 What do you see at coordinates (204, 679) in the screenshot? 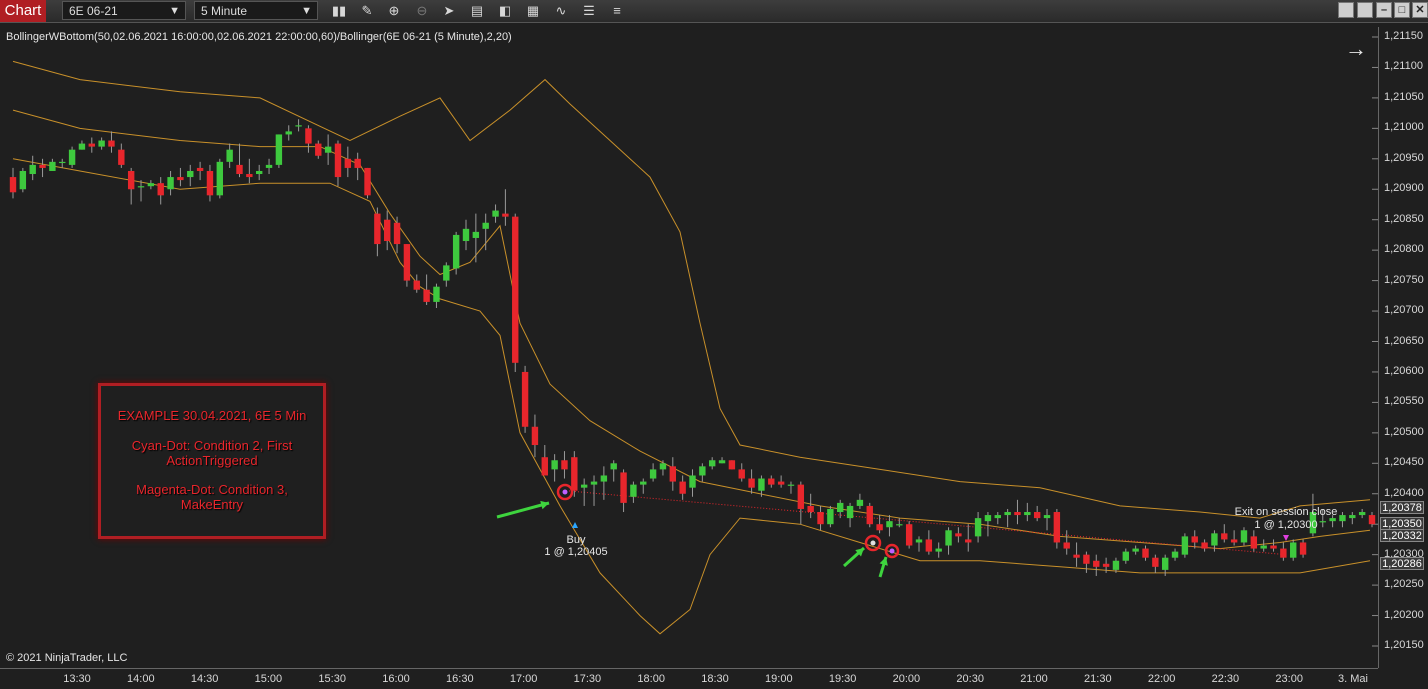
I see `time-tick-label: 14:30` at bounding box center [204, 679].